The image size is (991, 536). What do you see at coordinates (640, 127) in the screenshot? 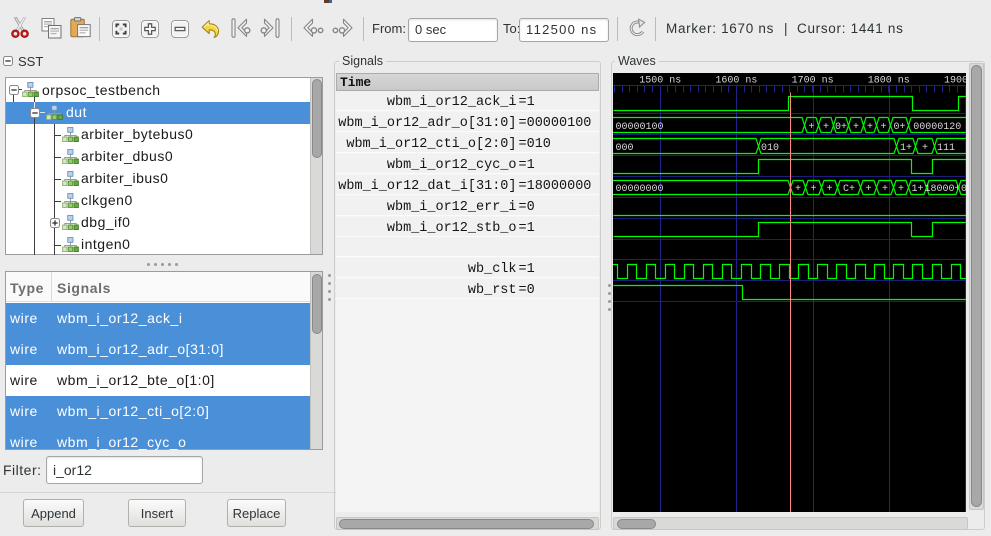
I see `svg-text: 00000100` at bounding box center [640, 127].